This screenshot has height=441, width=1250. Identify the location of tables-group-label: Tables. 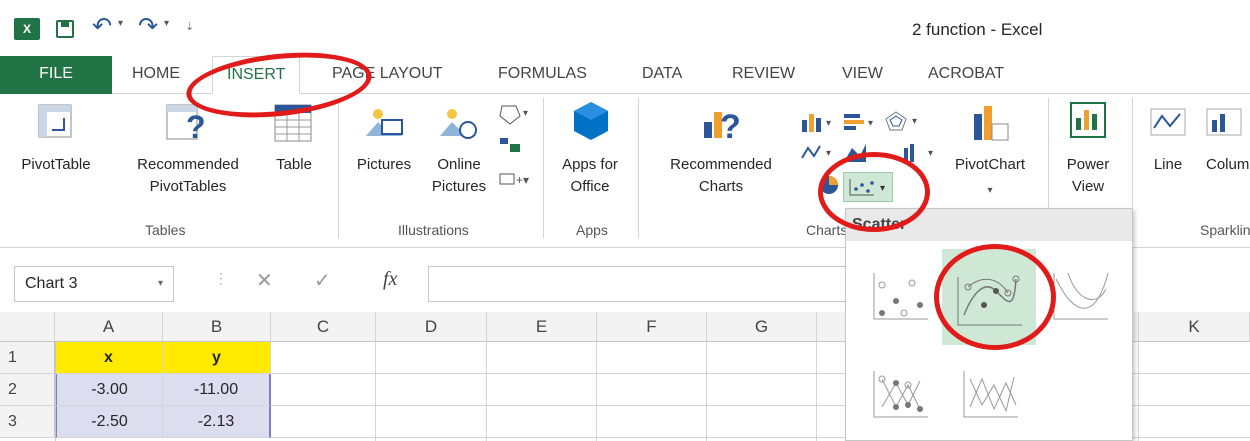
(165, 230).